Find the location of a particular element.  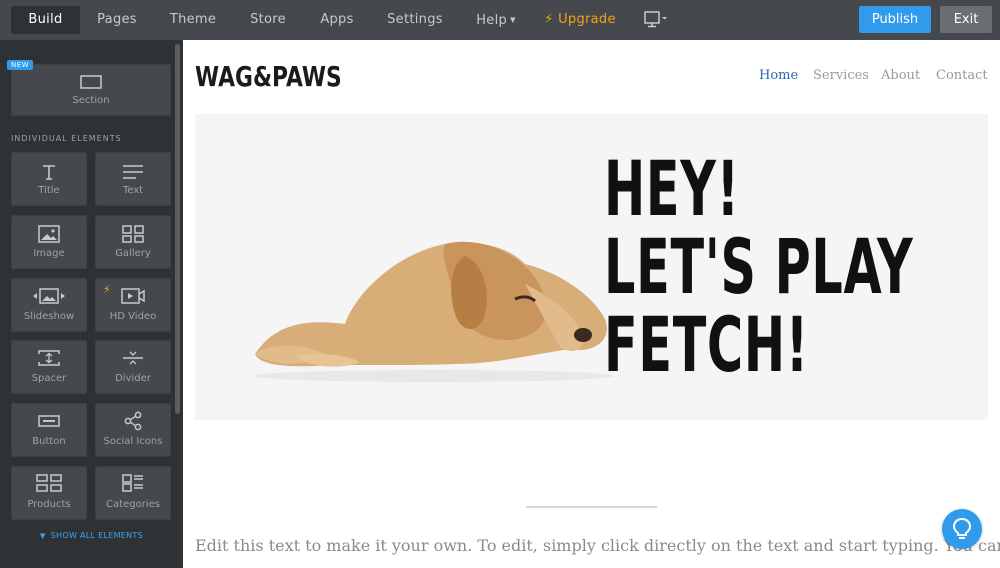

element-text-label: Text is located at coordinates (133, 190).